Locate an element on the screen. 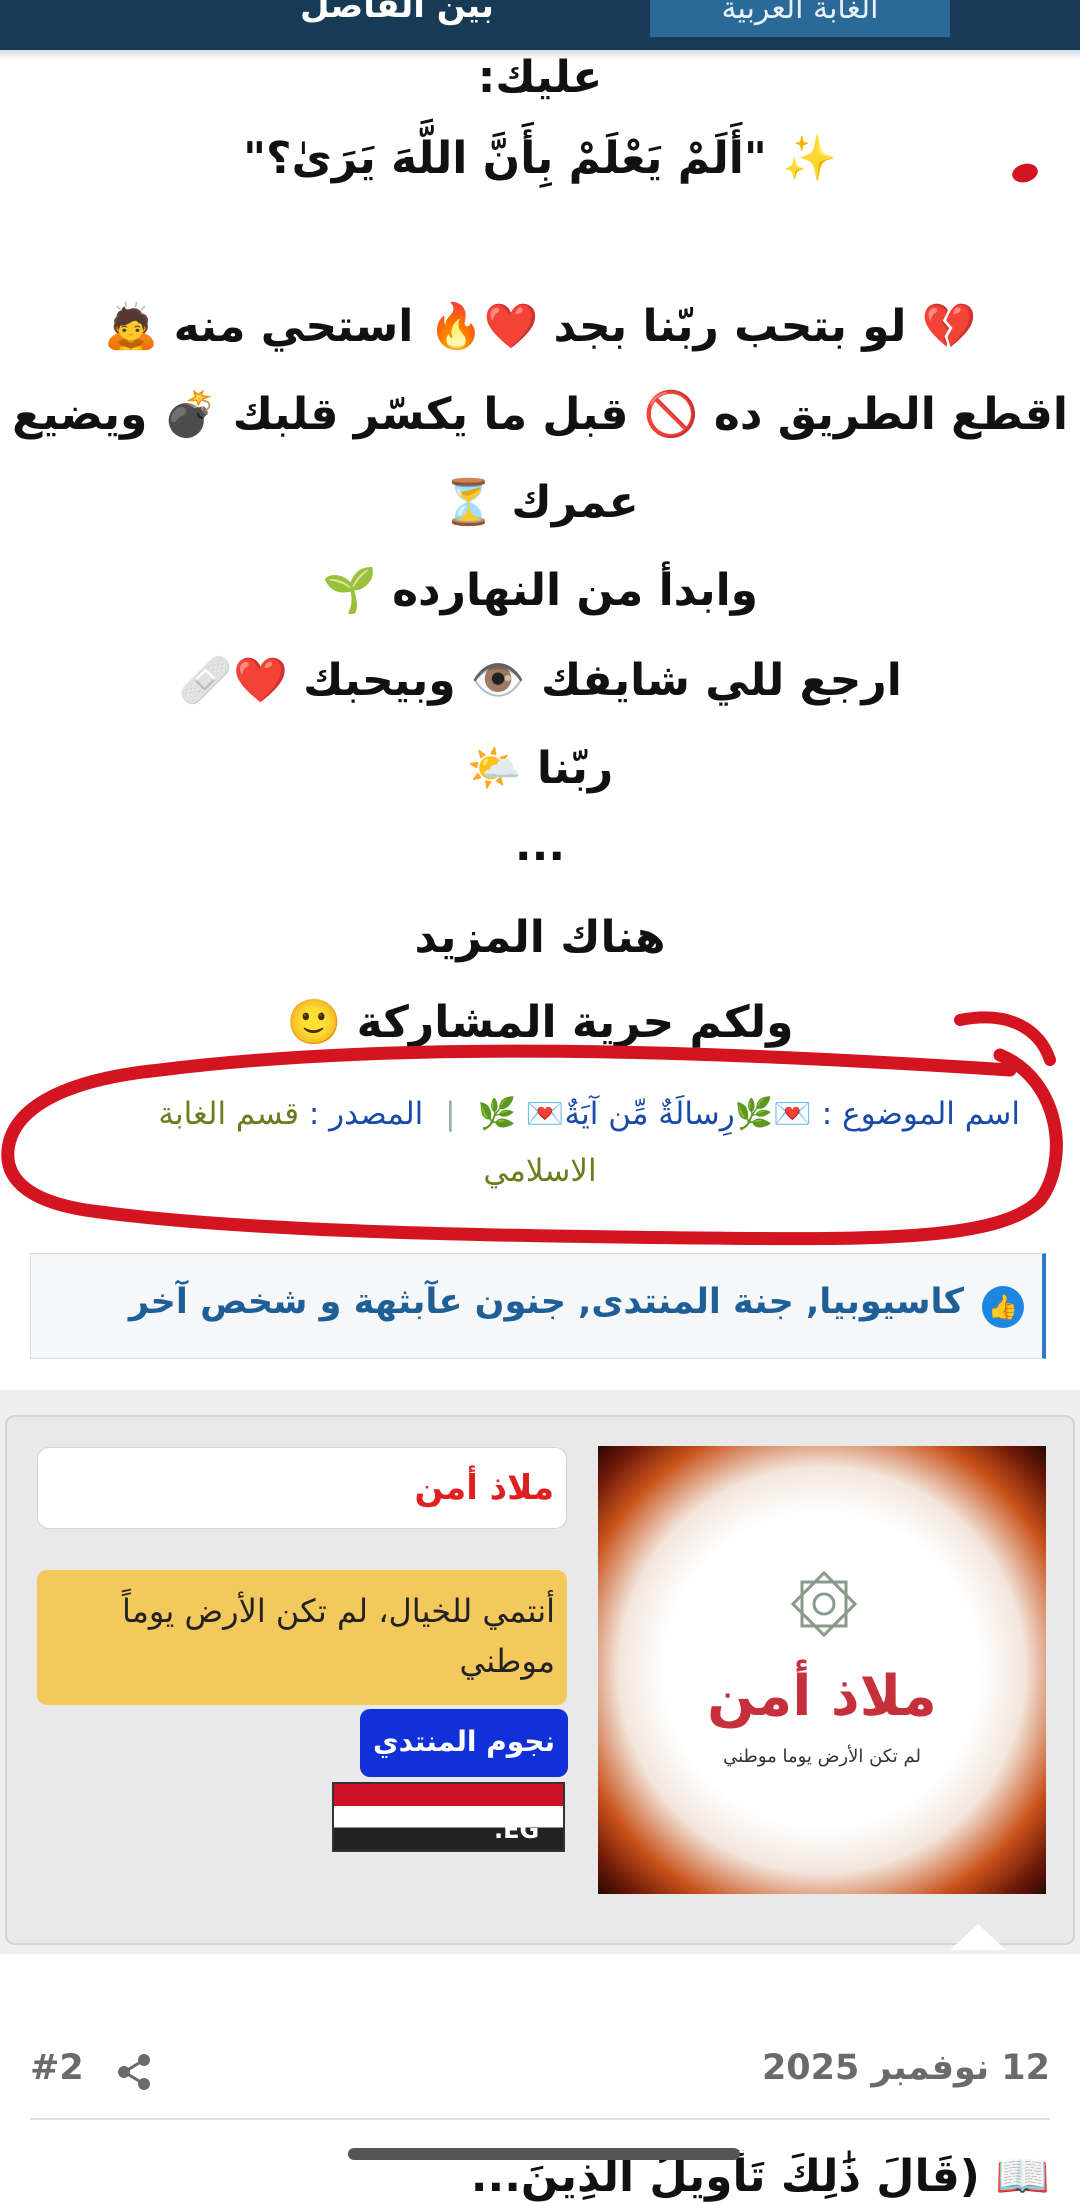 Image resolution: width=1080 pixels, height=2202 pixels. source-value: قسم الغابة is located at coordinates (228, 1114).